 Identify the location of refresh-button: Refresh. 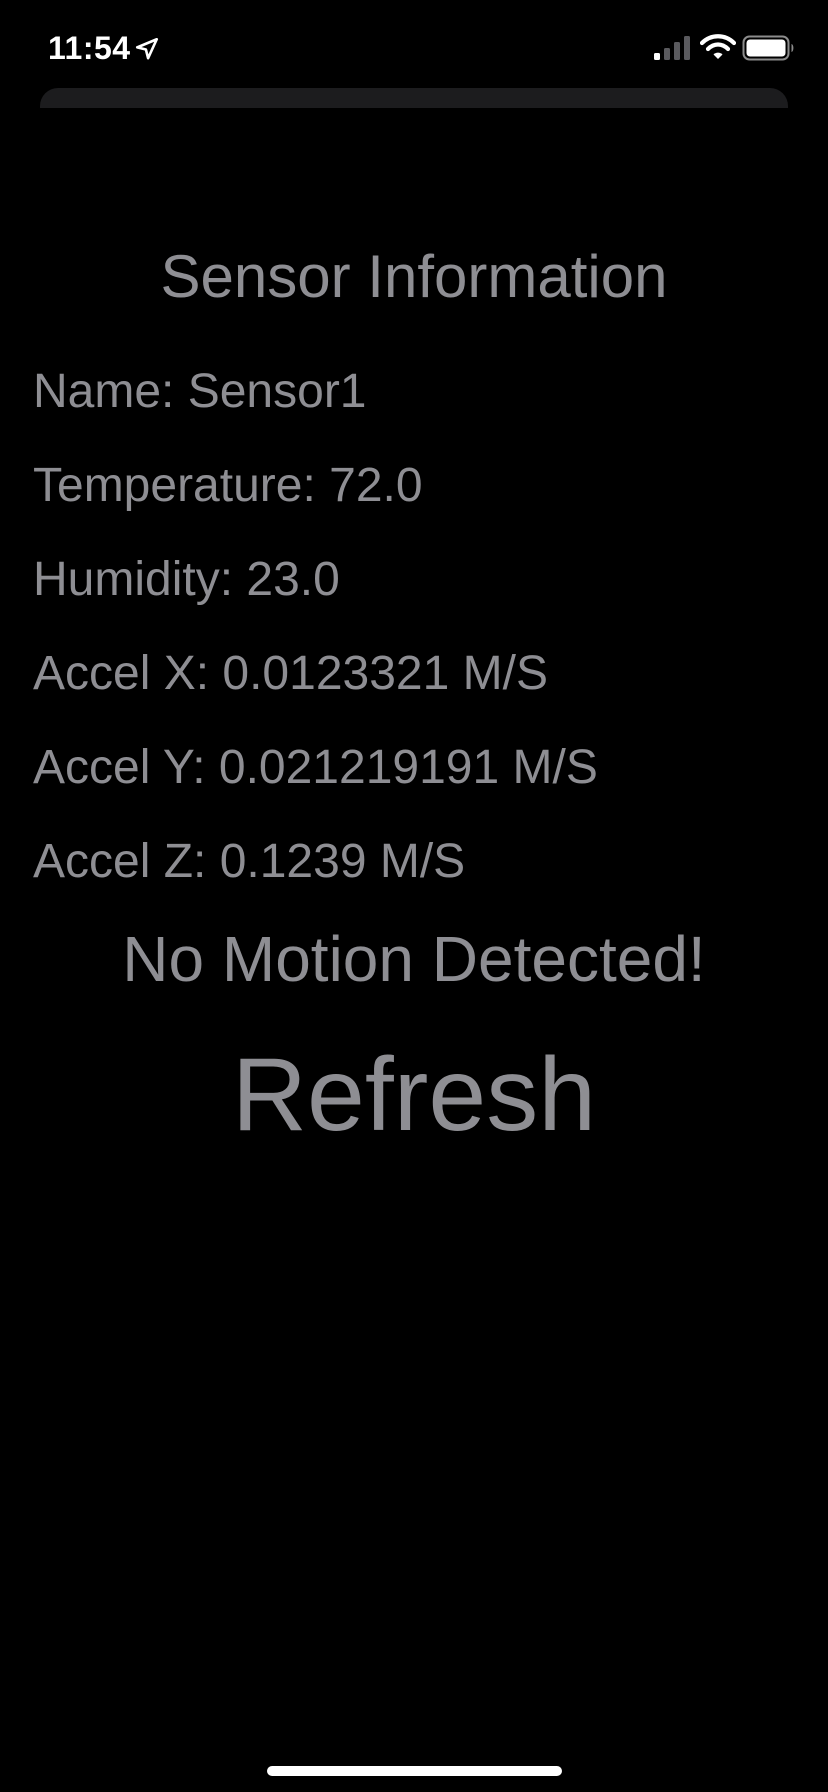
(414, 1095).